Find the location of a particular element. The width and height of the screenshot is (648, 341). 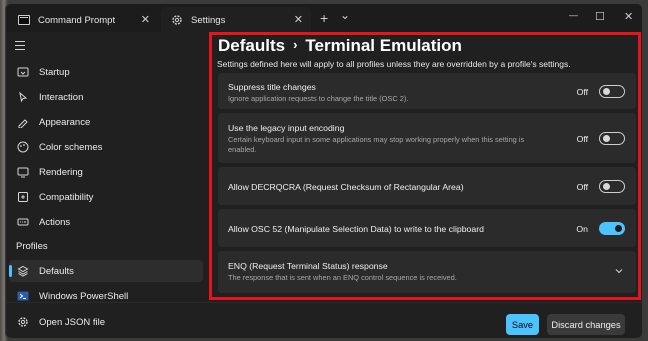

sidebar-item-rendering: Rendering is located at coordinates (106, 172).